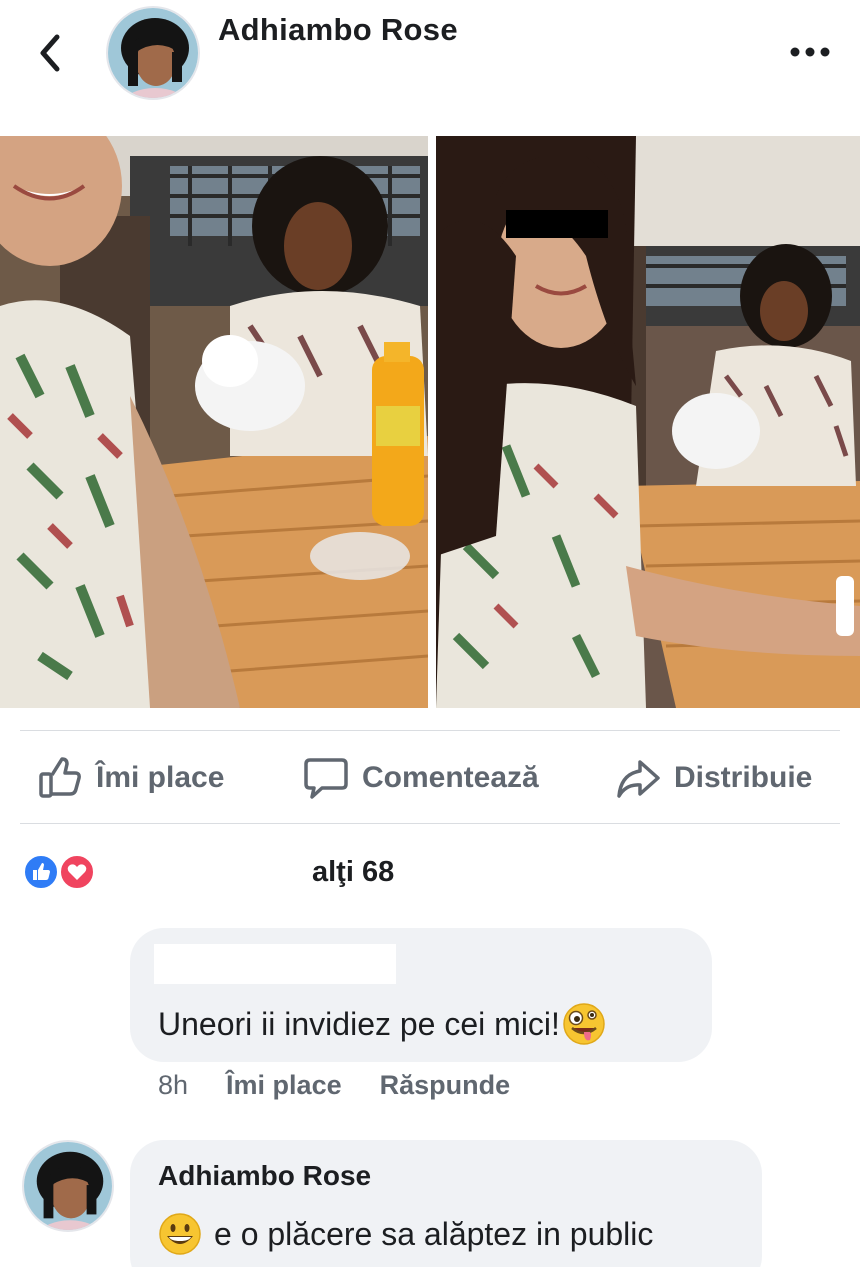 The image size is (860, 1267). I want to click on comment-meta: 8h Îmi place Răspunde, so click(334, 1085).